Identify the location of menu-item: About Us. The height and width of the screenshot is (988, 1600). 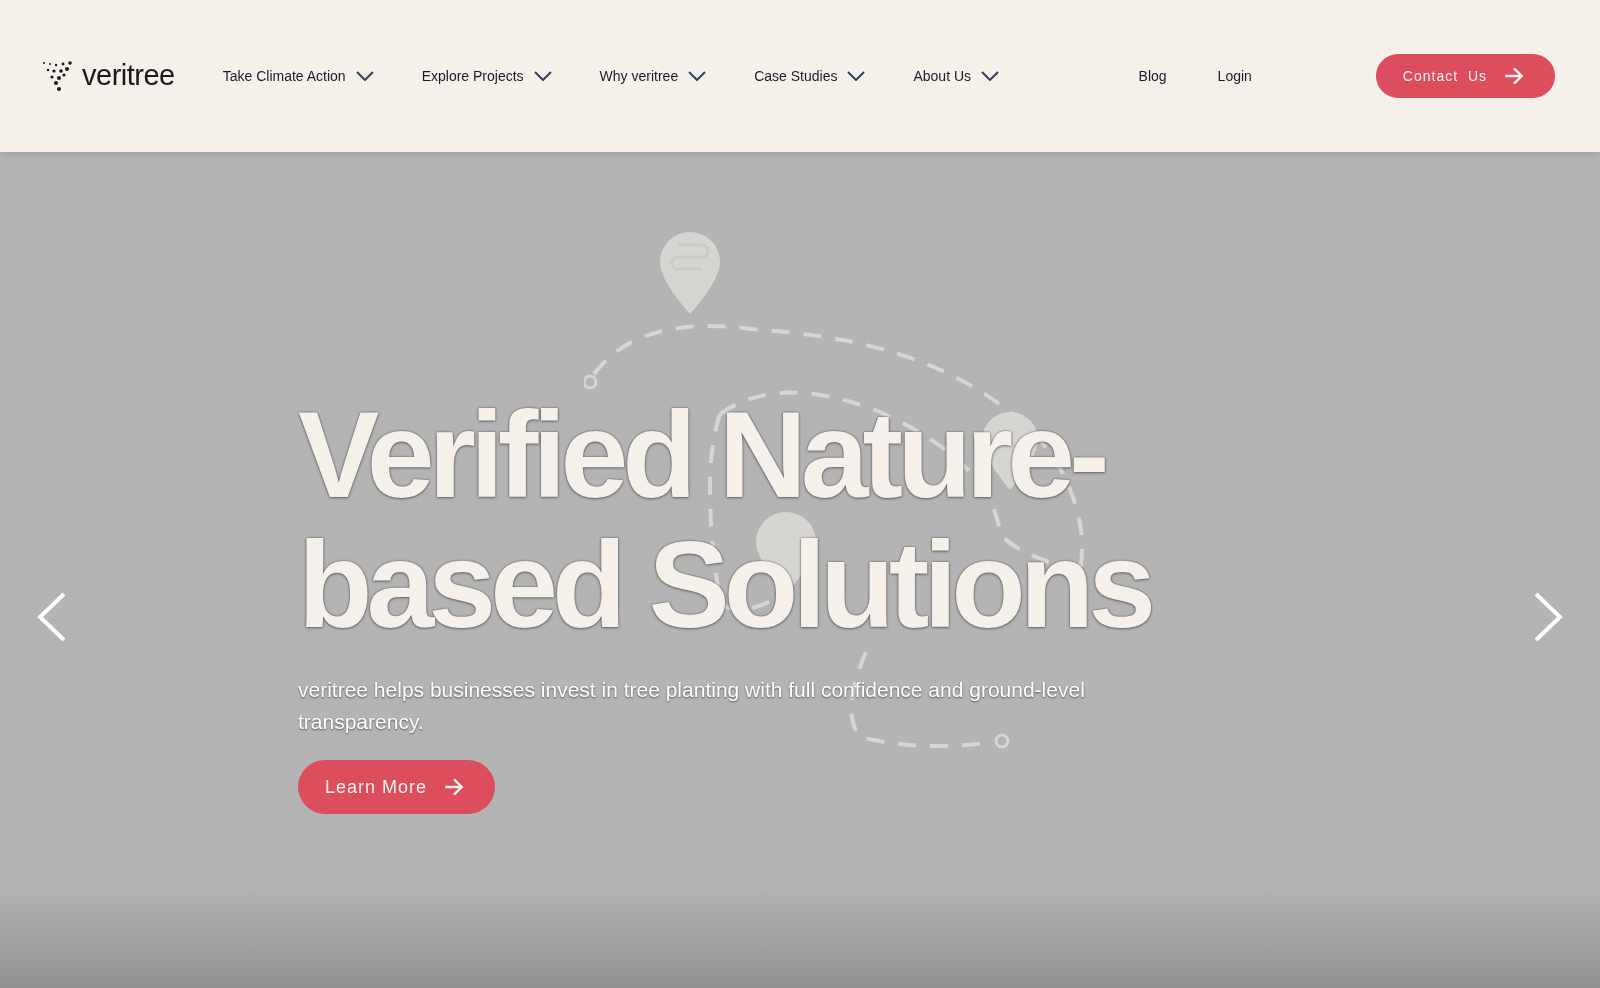
(956, 76).